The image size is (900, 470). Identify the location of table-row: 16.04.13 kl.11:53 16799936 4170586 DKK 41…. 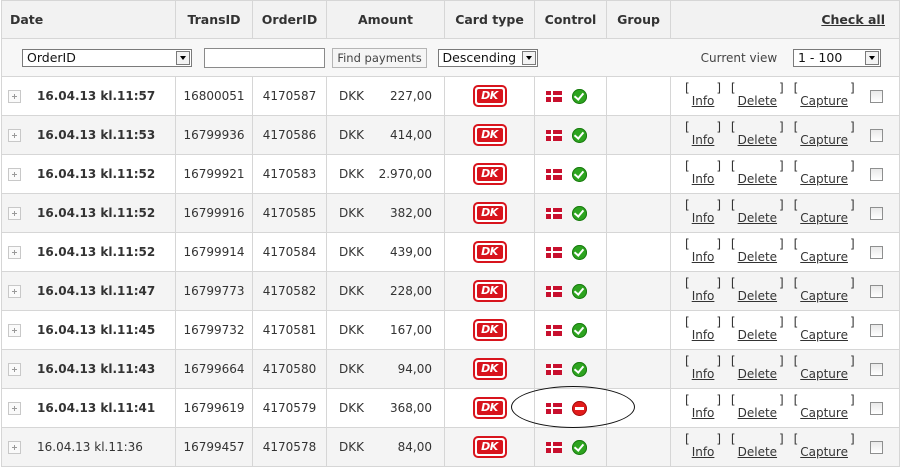
(450, 135).